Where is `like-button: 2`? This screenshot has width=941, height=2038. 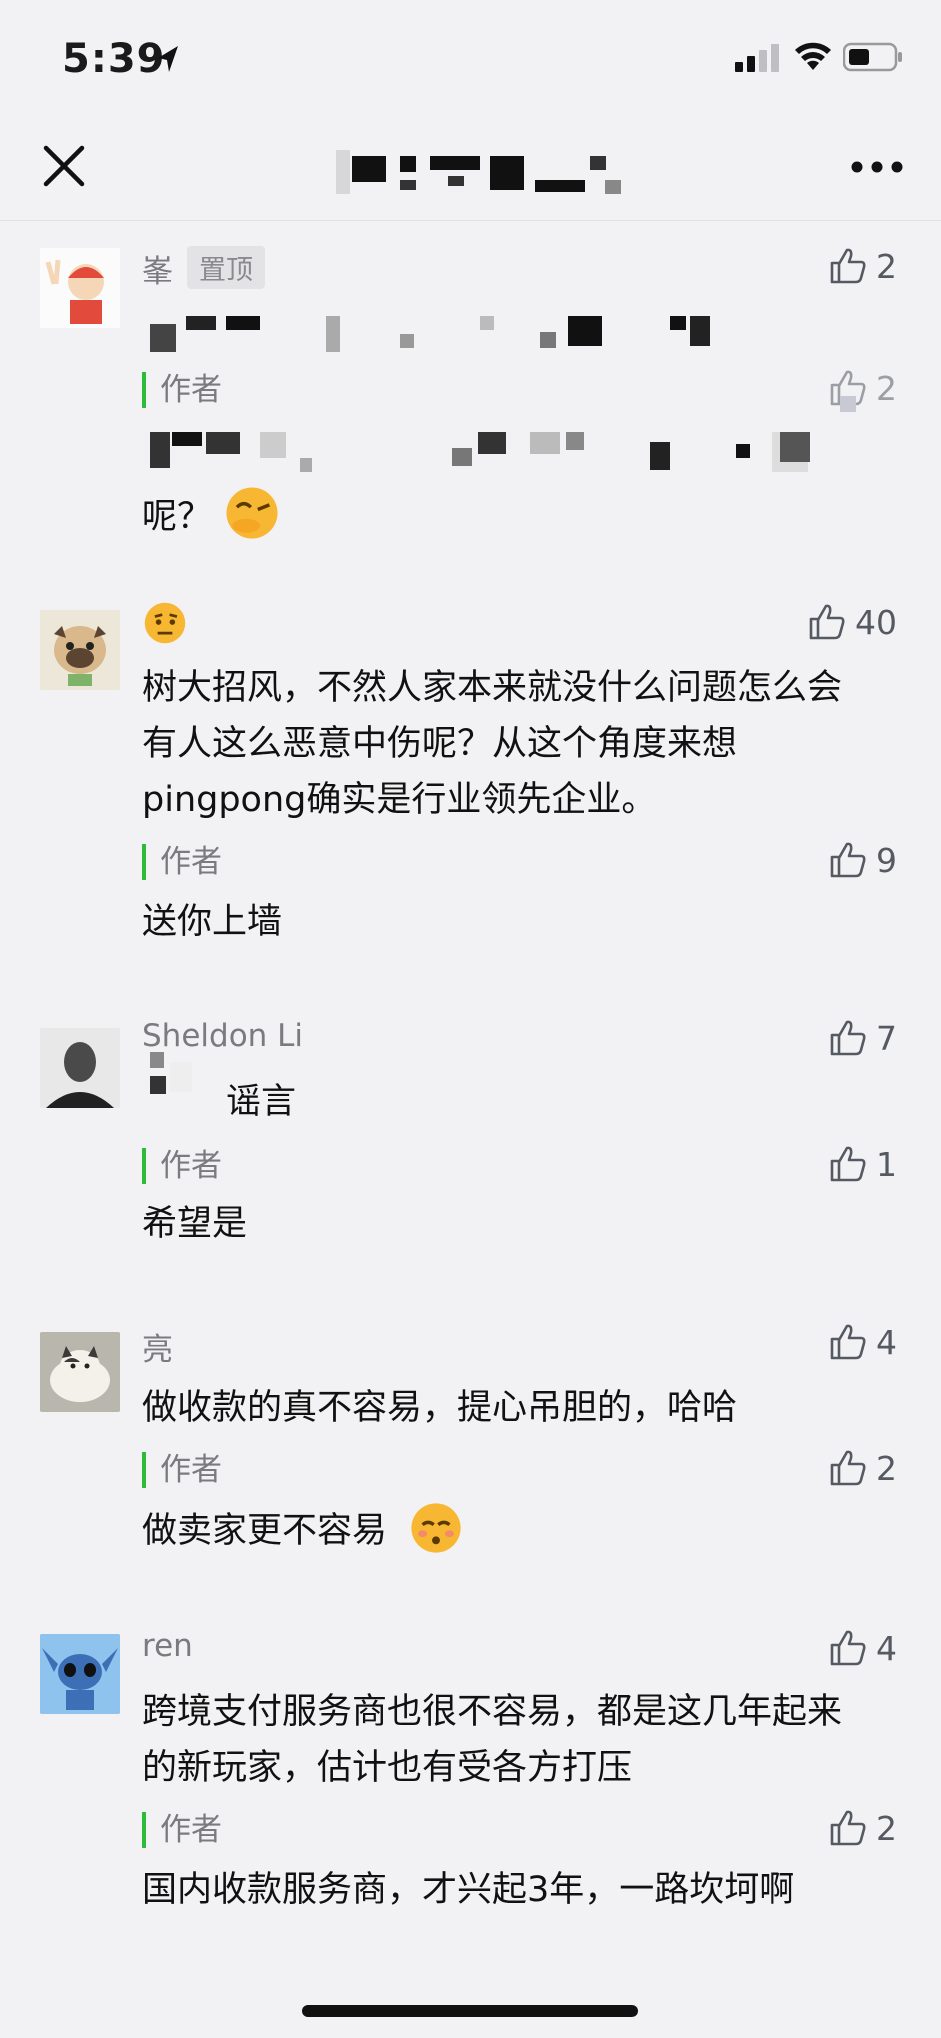 like-button: 2 is located at coordinates (862, 266).